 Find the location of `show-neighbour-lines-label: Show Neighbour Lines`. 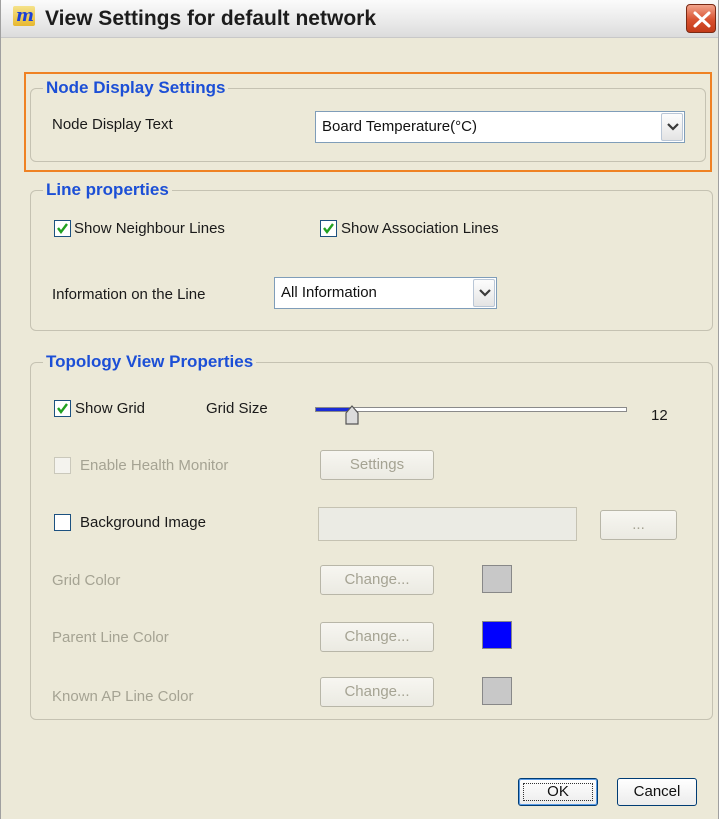

show-neighbour-lines-label: Show Neighbour Lines is located at coordinates (149, 229).